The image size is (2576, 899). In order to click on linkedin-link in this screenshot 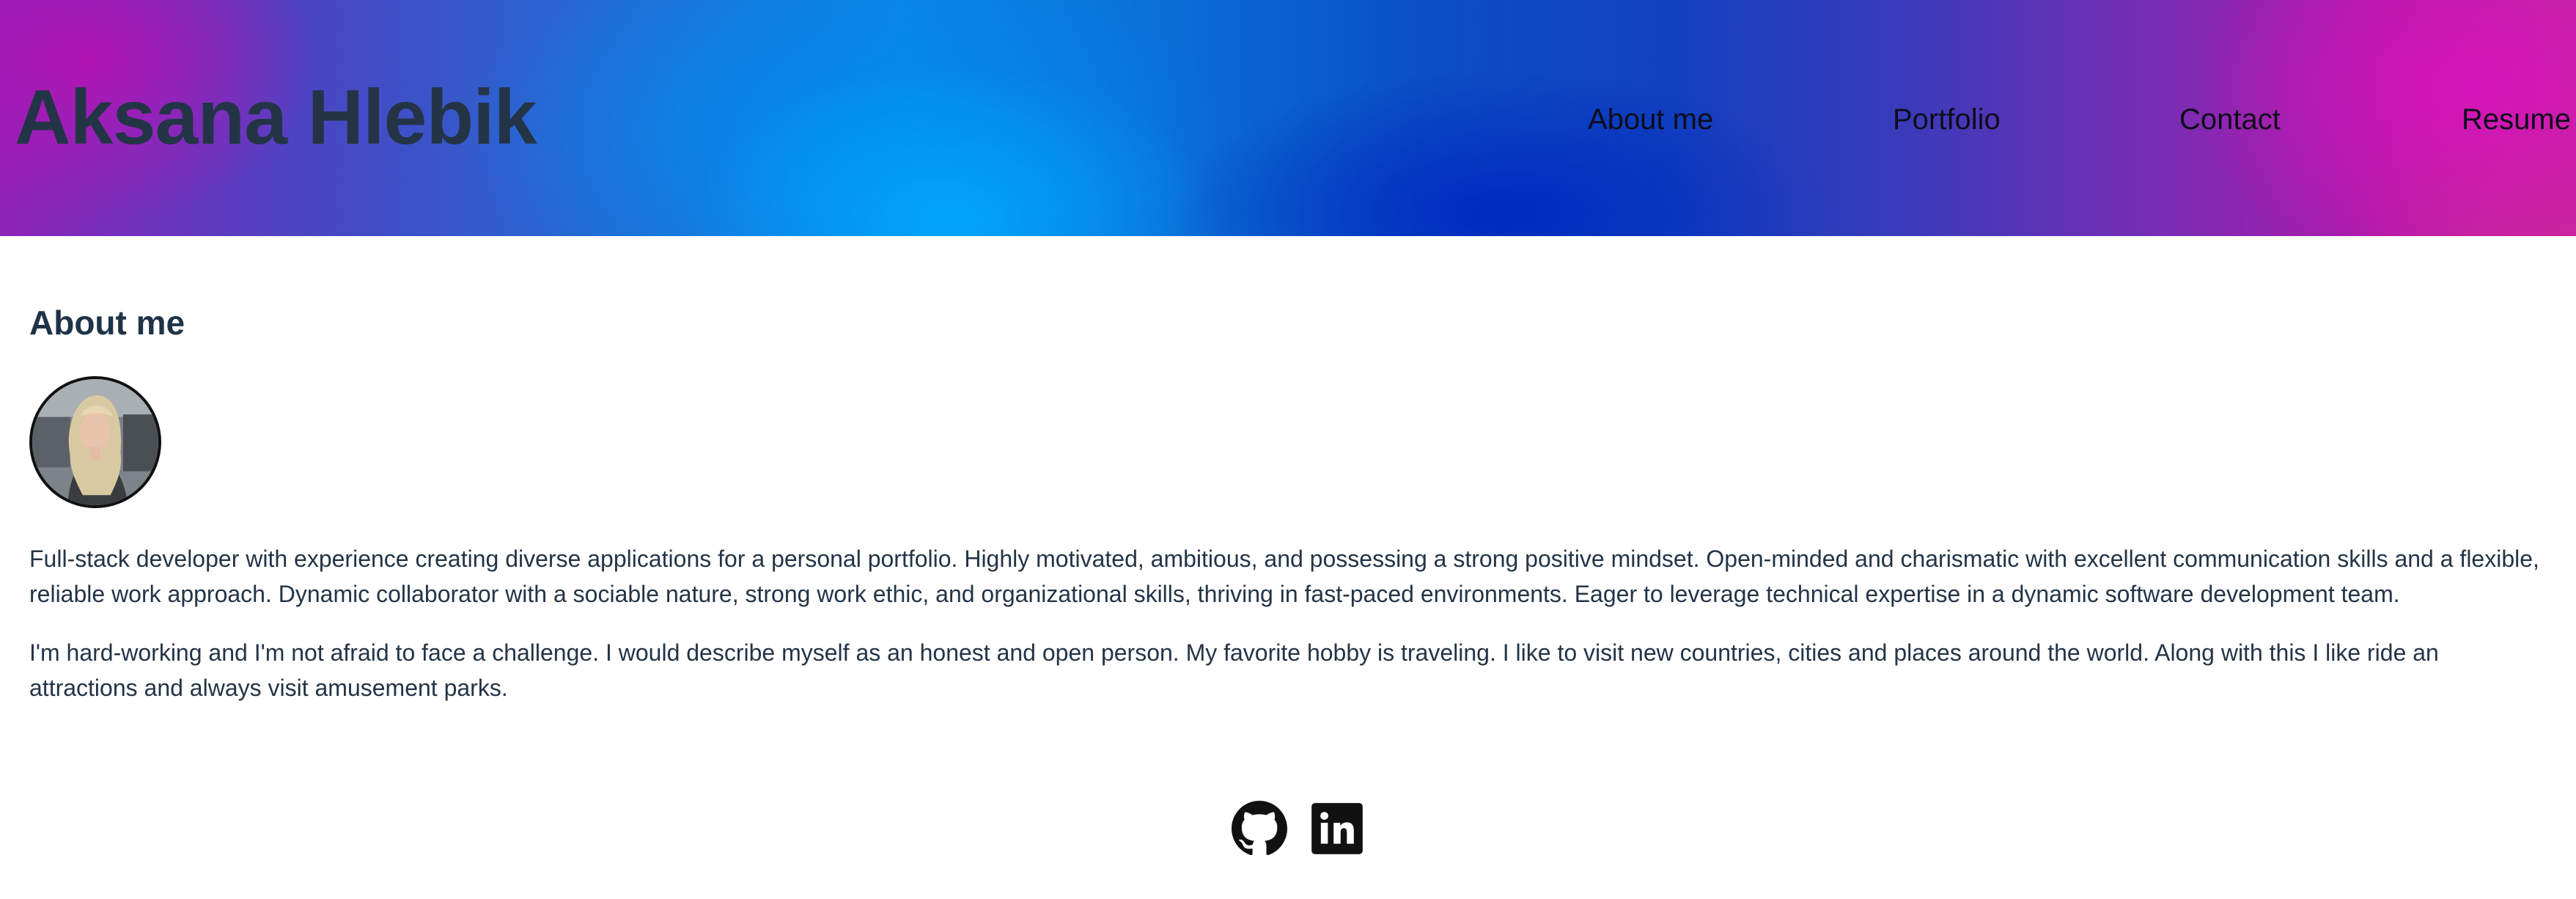, I will do `click(1337, 828)`.